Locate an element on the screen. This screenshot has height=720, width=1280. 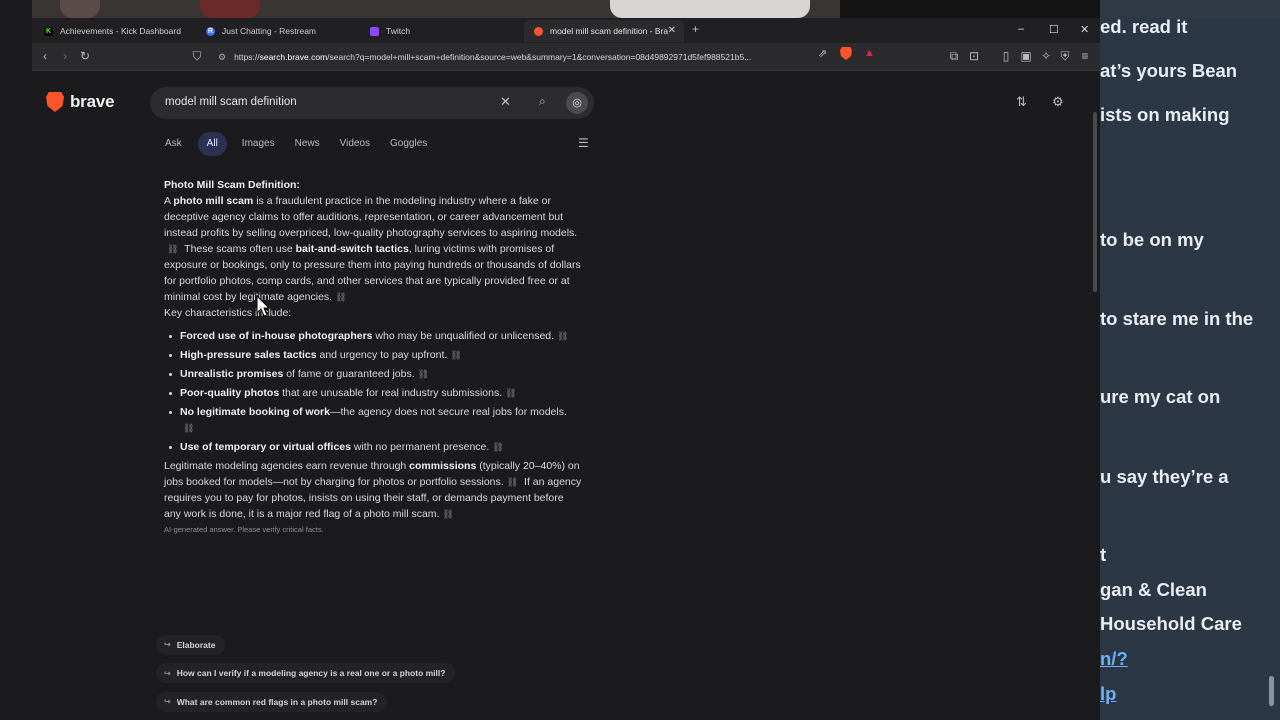
bookmark-icon: ⛉ is located at coordinates (197, 56).